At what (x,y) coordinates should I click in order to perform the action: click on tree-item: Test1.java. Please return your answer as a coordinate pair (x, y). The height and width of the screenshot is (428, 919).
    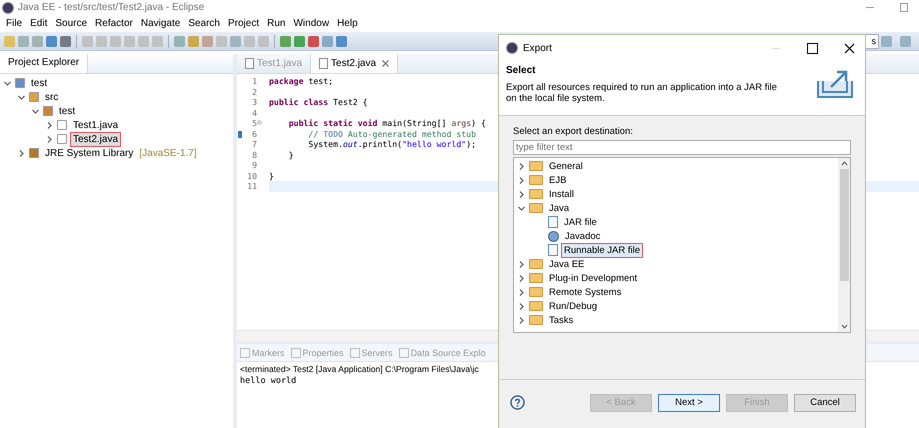
    Looking at the image, I should click on (95, 125).